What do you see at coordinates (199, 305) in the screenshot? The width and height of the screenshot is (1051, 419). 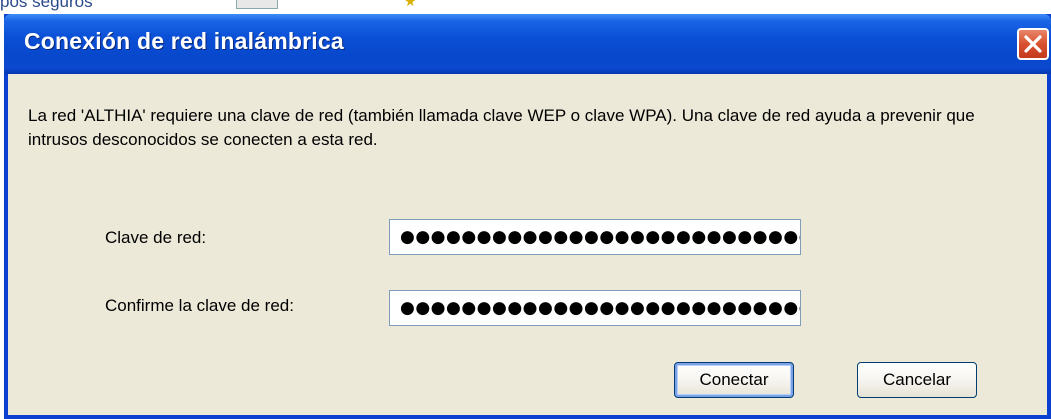 I see `confirm-key-label: Confirme la clave de red:` at bounding box center [199, 305].